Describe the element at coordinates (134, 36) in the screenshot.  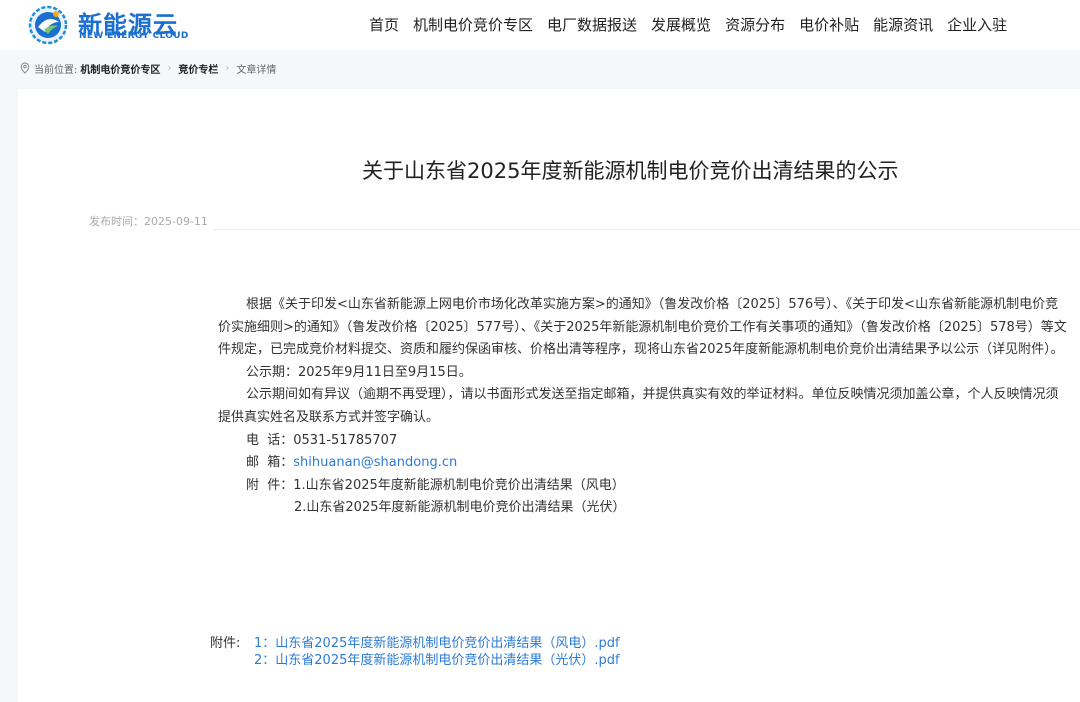
I see `logo-subtitle: NEW ENERGY CLOUD` at that location.